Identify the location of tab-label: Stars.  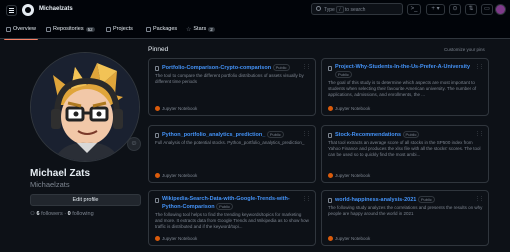
(200, 29).